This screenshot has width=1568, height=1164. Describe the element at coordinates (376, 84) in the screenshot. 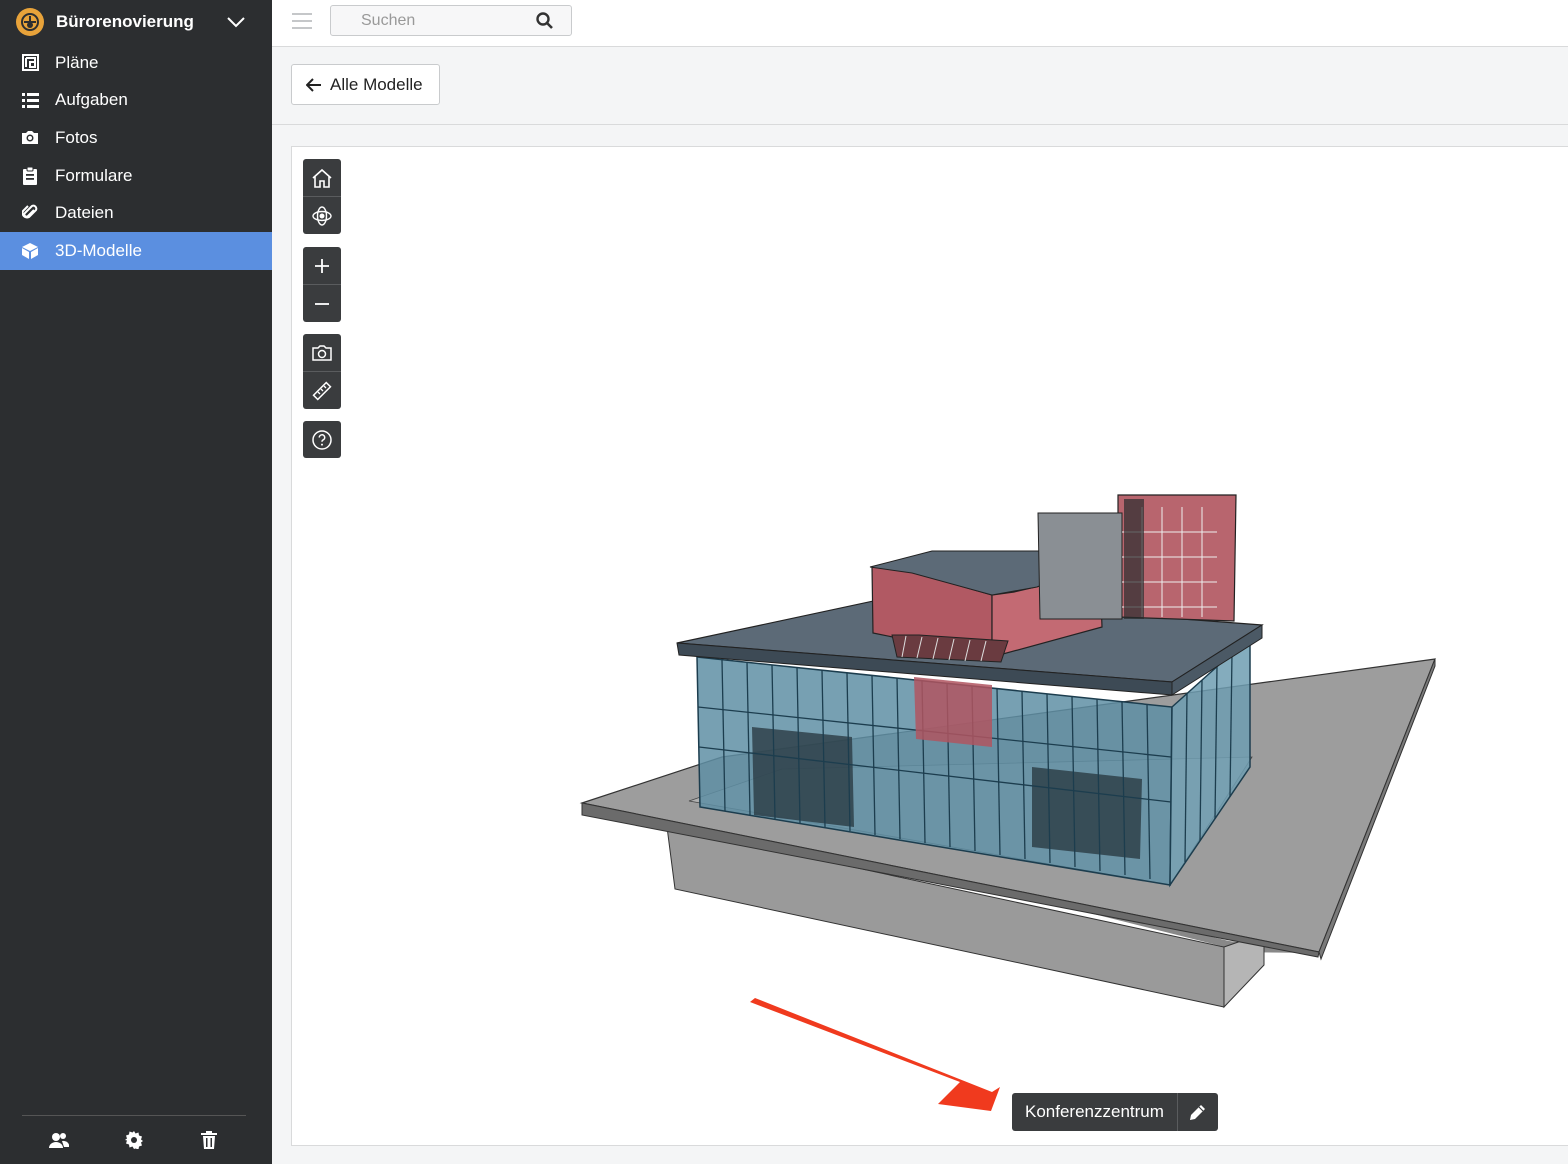

I see `back-button-label: Alle Modelle` at that location.